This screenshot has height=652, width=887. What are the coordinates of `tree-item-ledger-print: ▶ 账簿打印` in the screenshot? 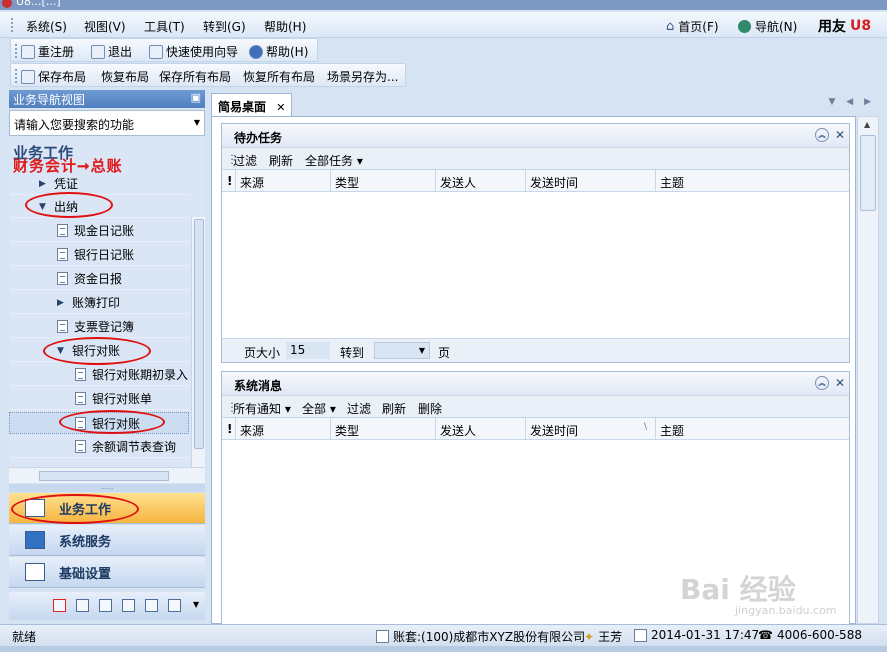 It's located at (99, 303).